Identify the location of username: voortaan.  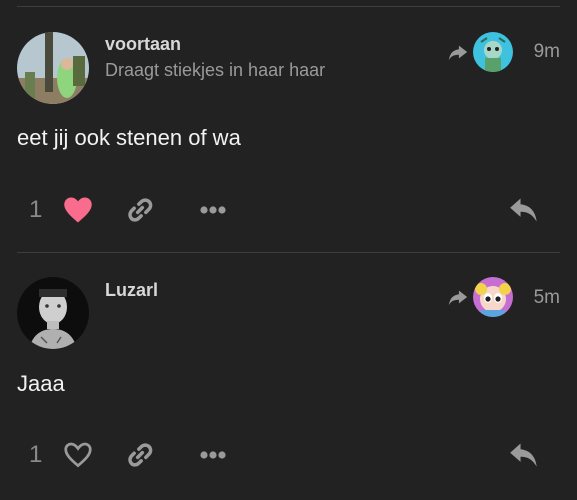
(143, 44).